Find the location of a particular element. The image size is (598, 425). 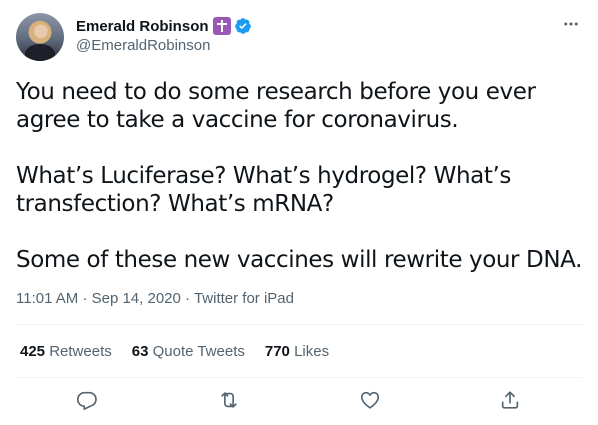

retweets-stat: 425 Retweets is located at coordinates (66, 351).